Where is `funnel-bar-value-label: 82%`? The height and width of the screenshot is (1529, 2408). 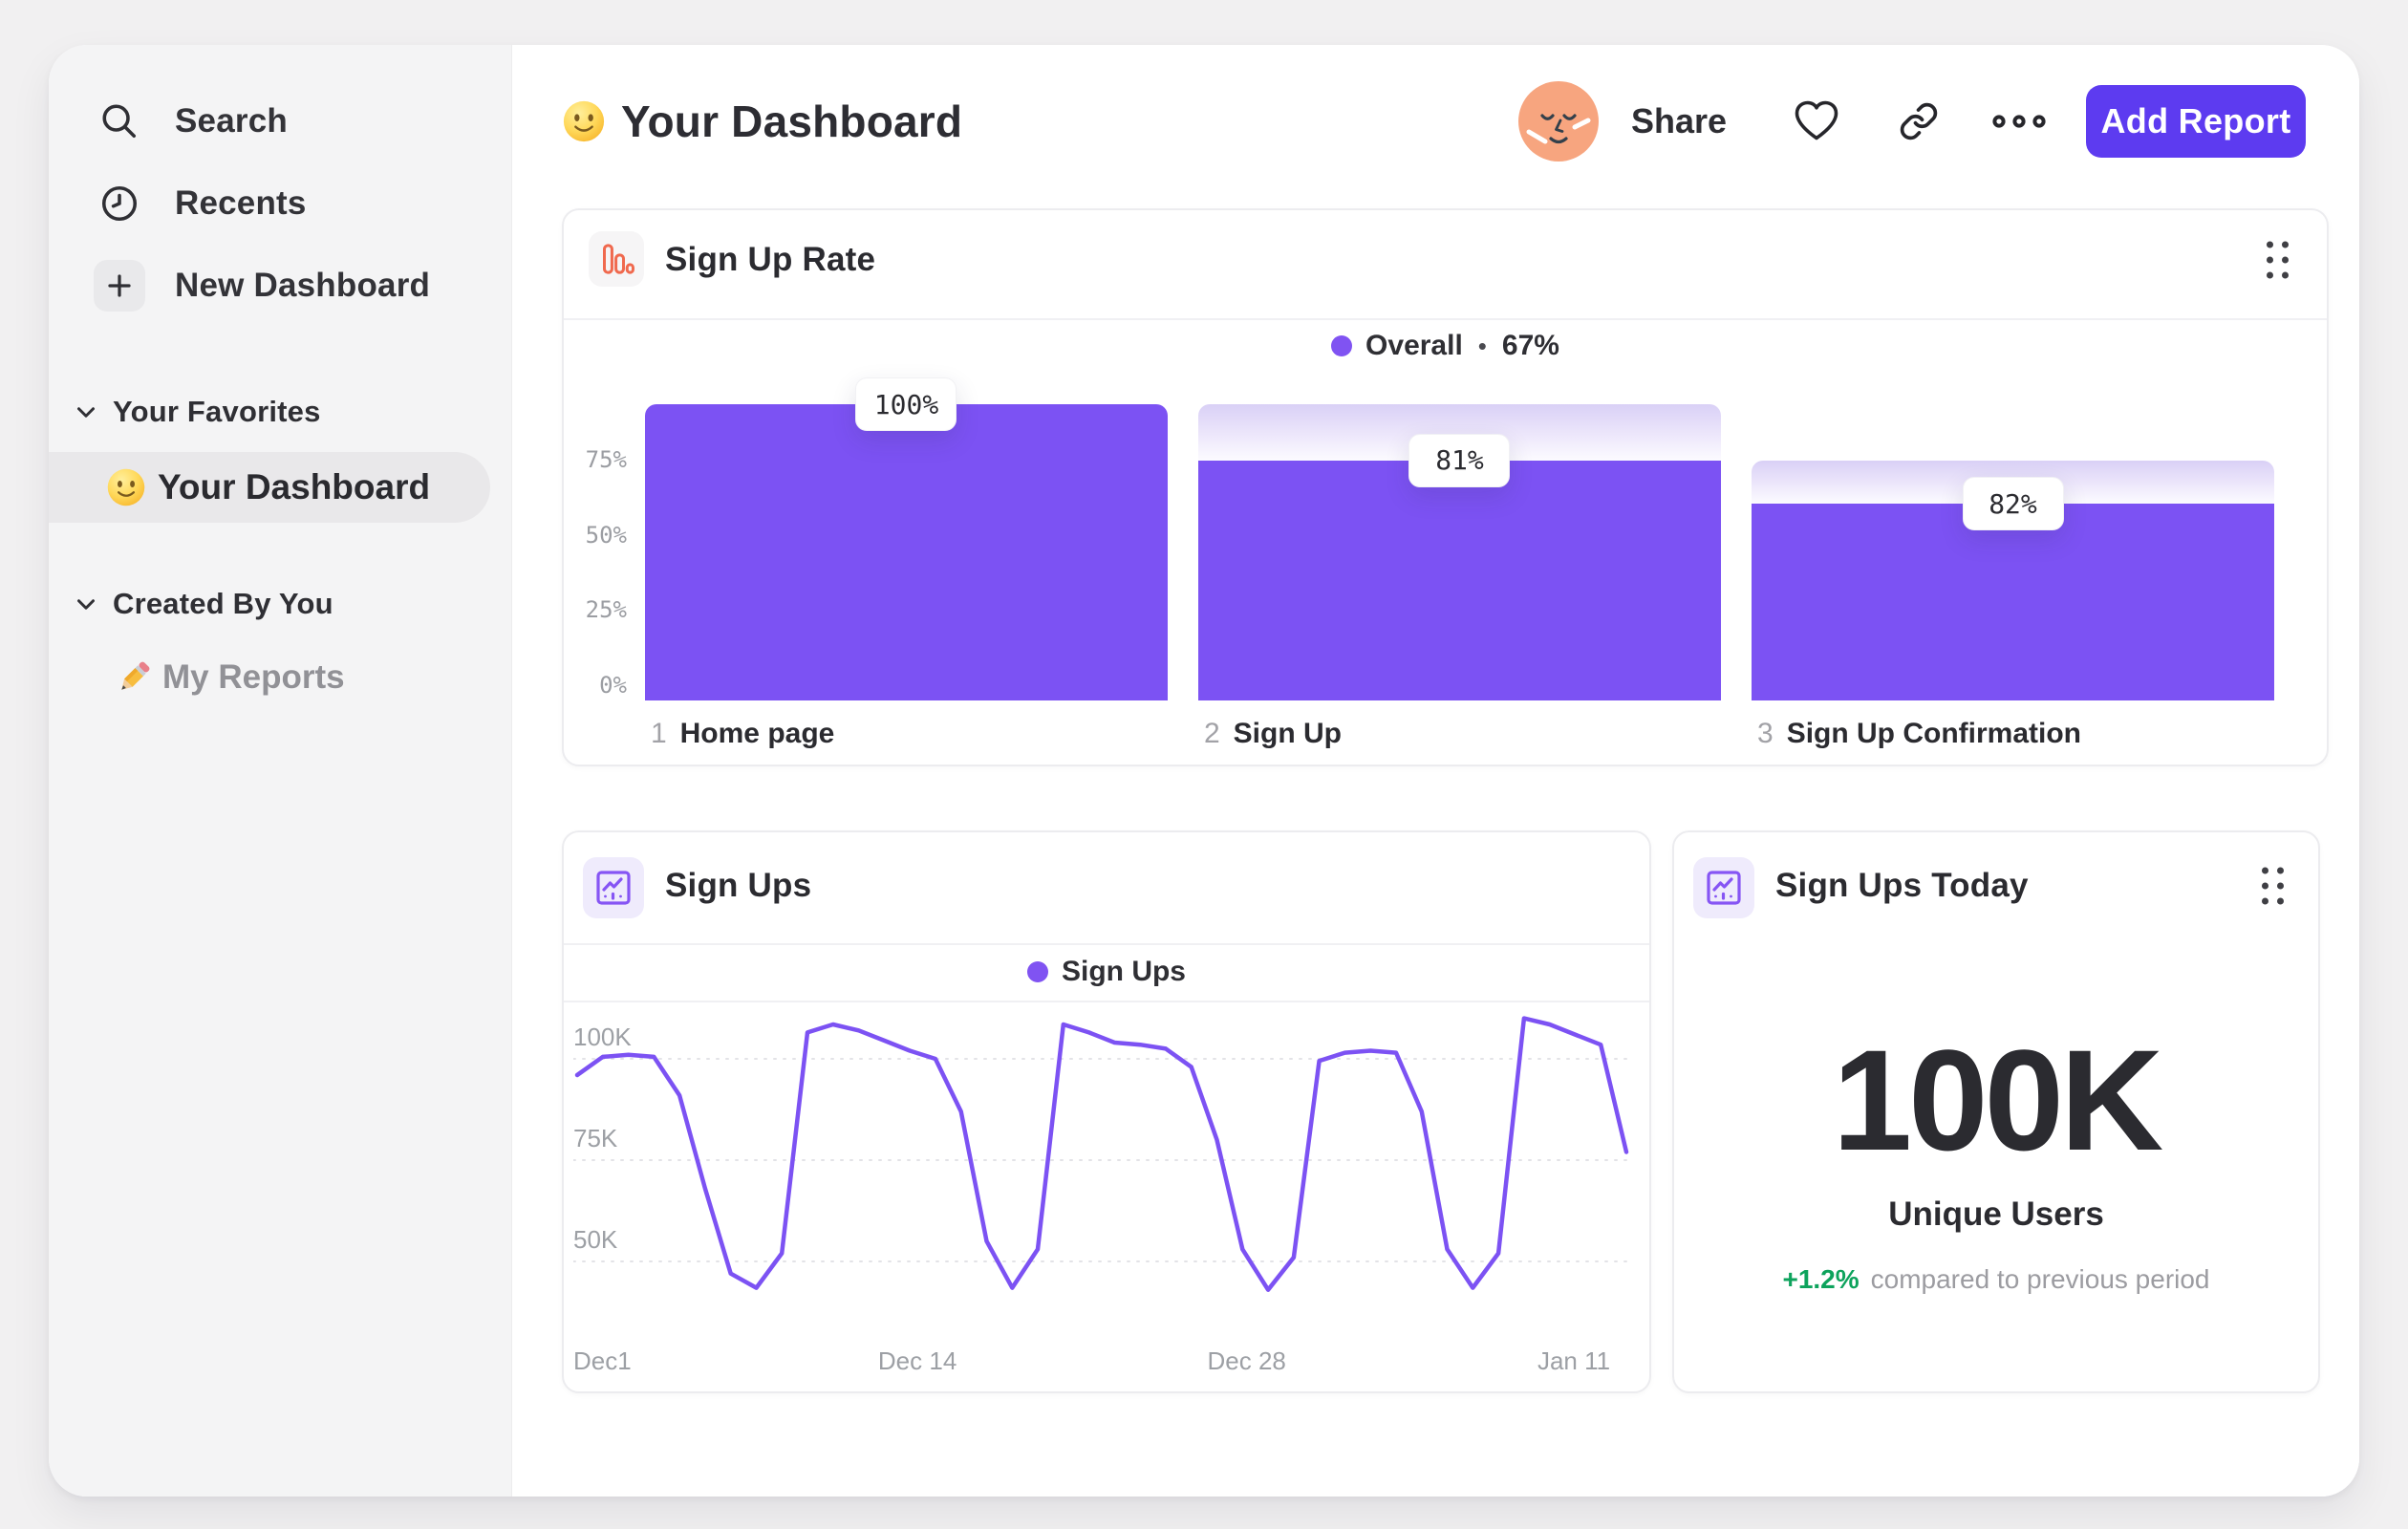 funnel-bar-value-label: 82% is located at coordinates (2013, 504).